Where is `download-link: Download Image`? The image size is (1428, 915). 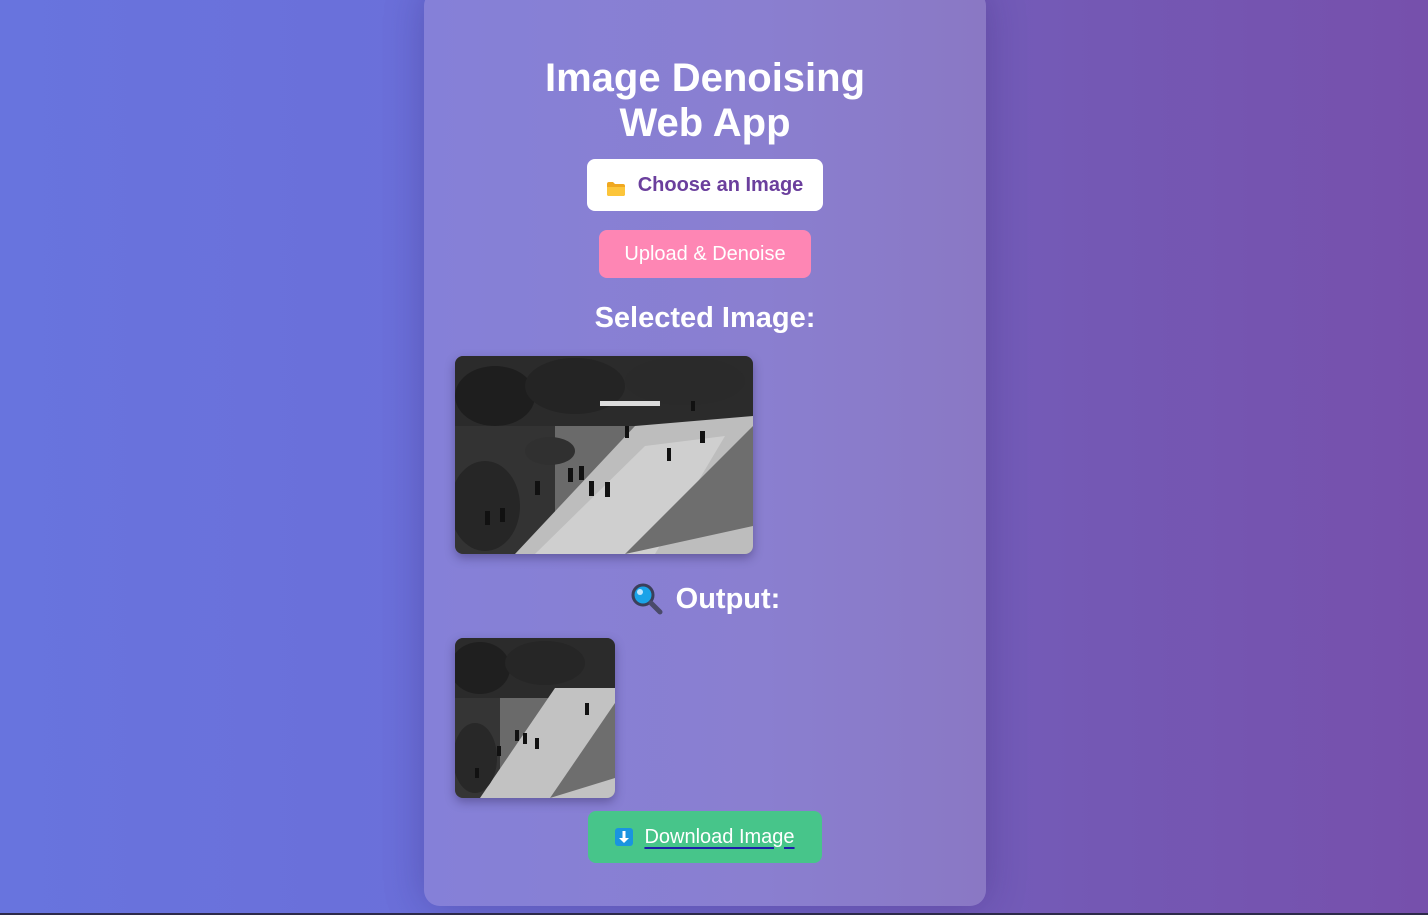 download-link: Download Image is located at coordinates (705, 837).